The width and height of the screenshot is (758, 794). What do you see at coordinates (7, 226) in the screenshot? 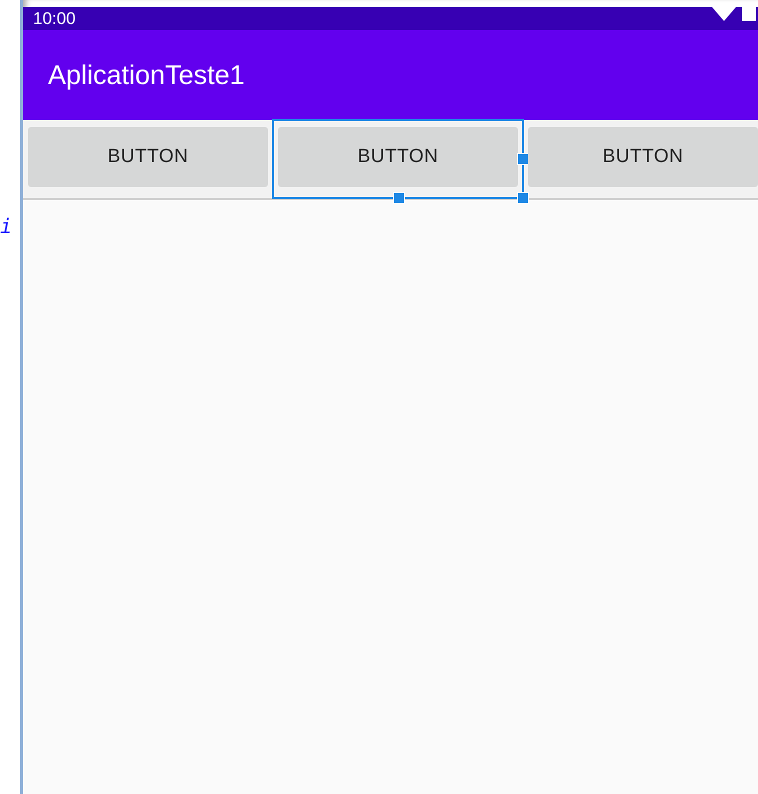
I see `code-text: i` at bounding box center [7, 226].